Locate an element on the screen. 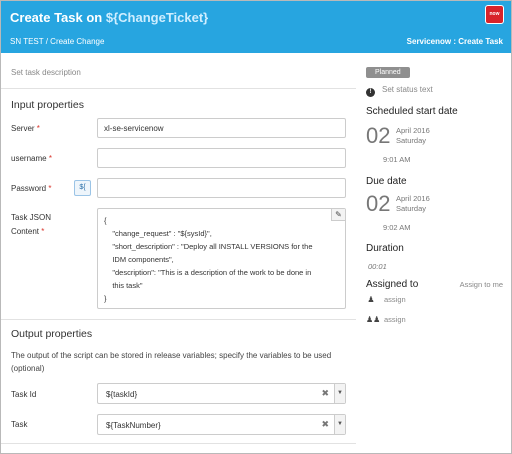  assign-user-row: ♟ assign is located at coordinates (386, 299).